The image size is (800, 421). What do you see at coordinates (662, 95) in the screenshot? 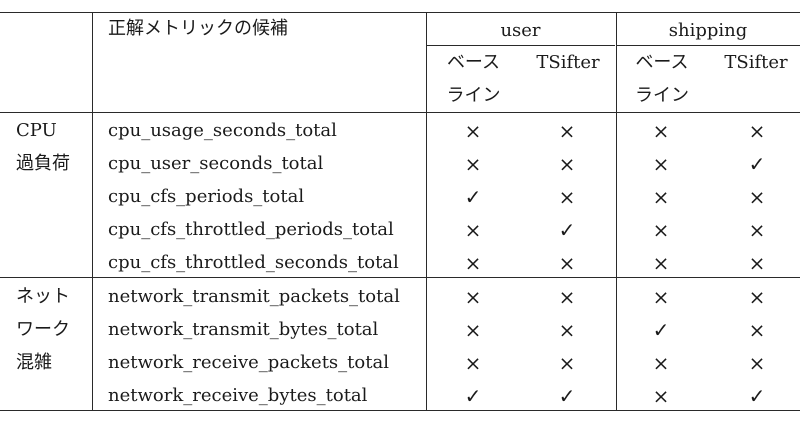
I see `subcol-header-baseline-shipping-line2: ライン` at bounding box center [662, 95].